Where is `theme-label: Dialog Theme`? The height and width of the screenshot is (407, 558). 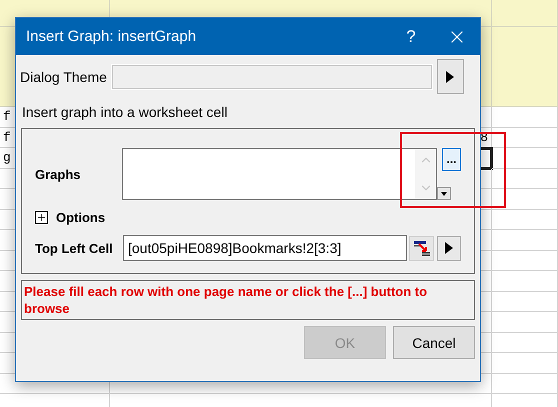 theme-label: Dialog Theme is located at coordinates (63, 76).